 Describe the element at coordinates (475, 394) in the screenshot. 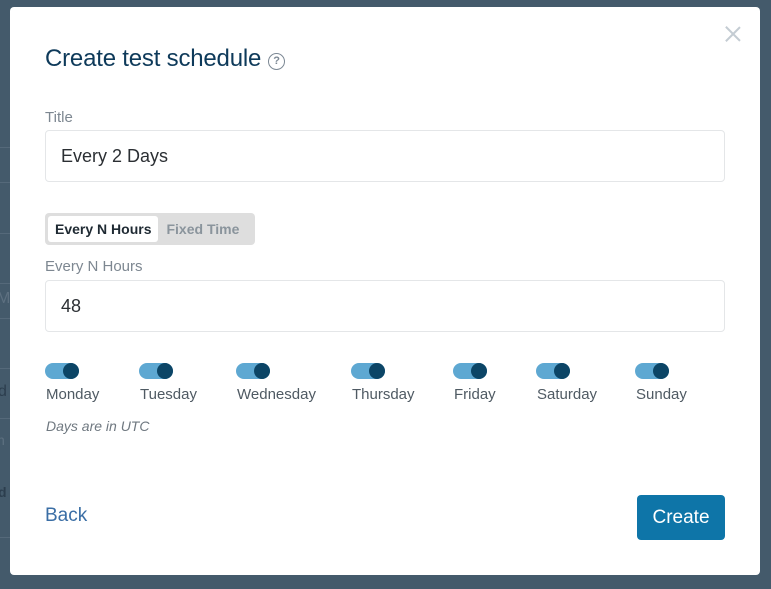

I see `day-label: Friday` at that location.